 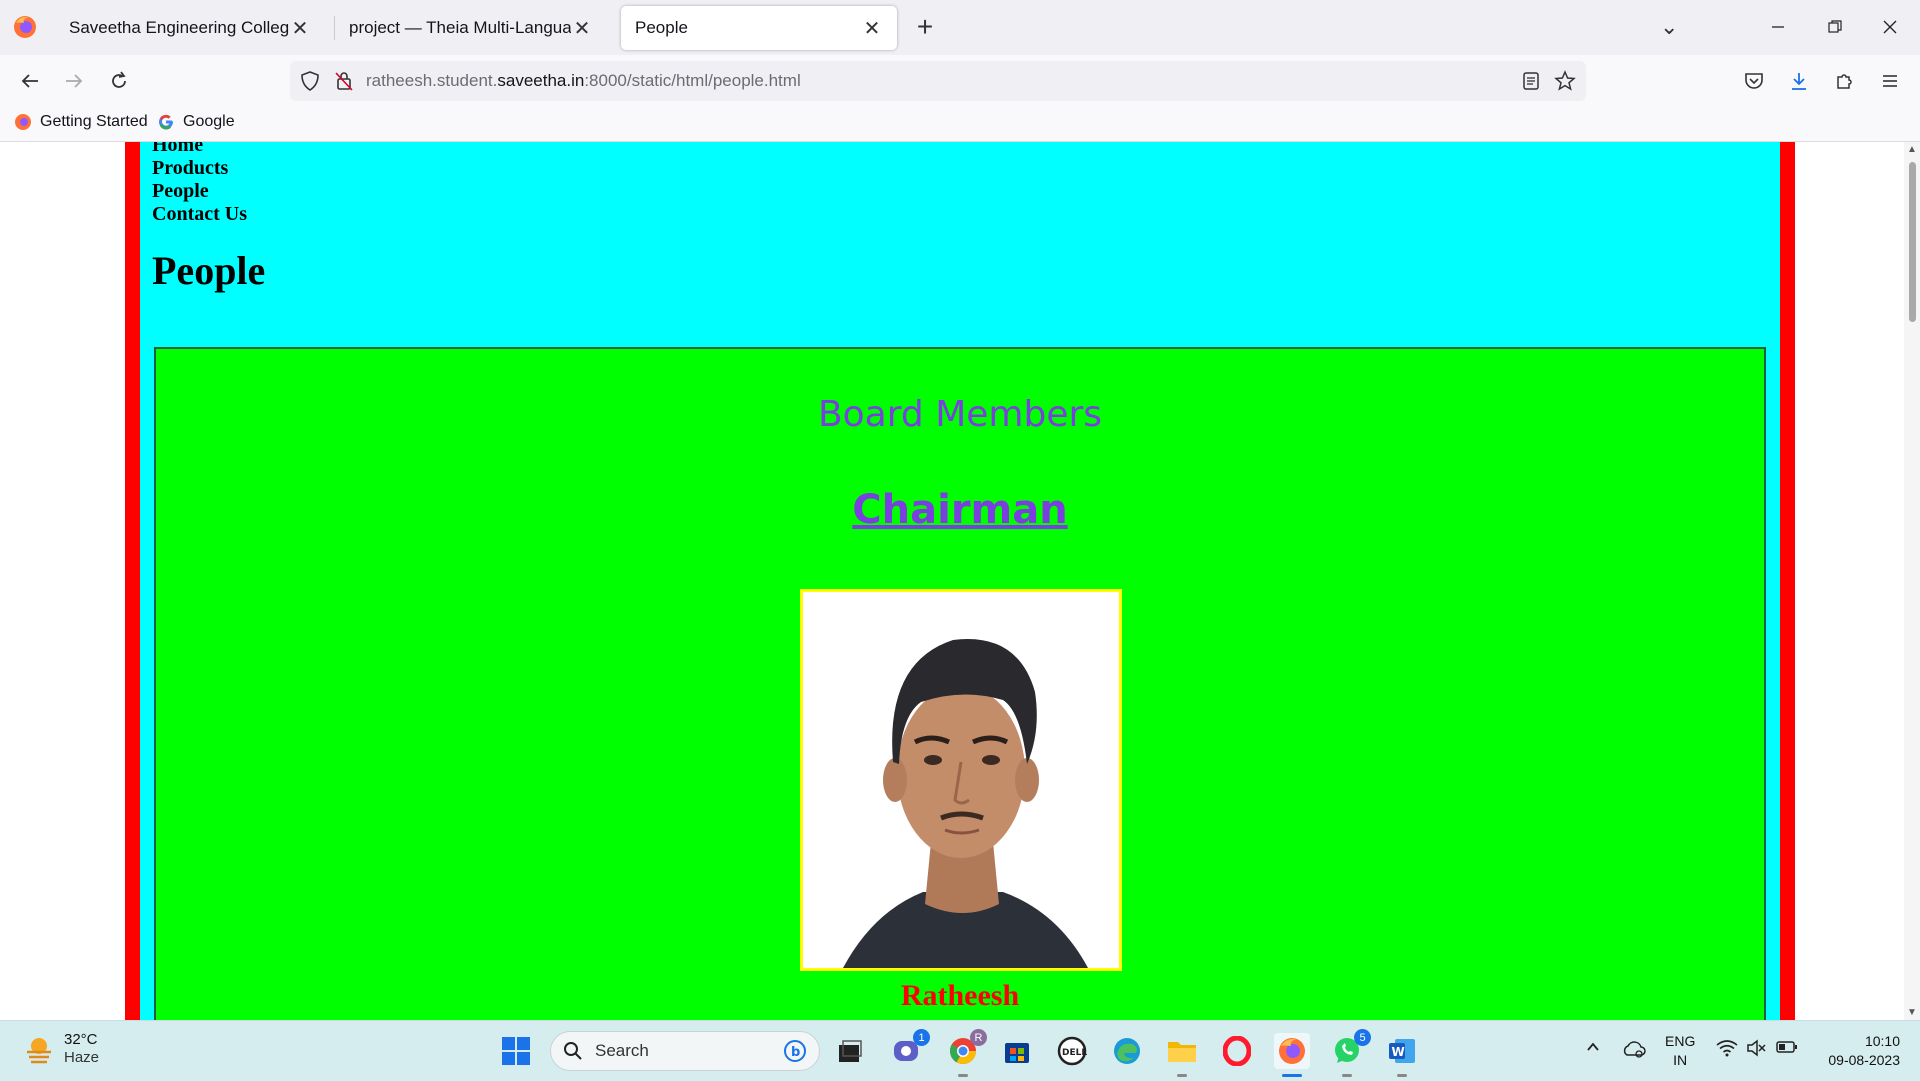 I want to click on whatsapp-badge: 5, so click(x=1362, y=1037).